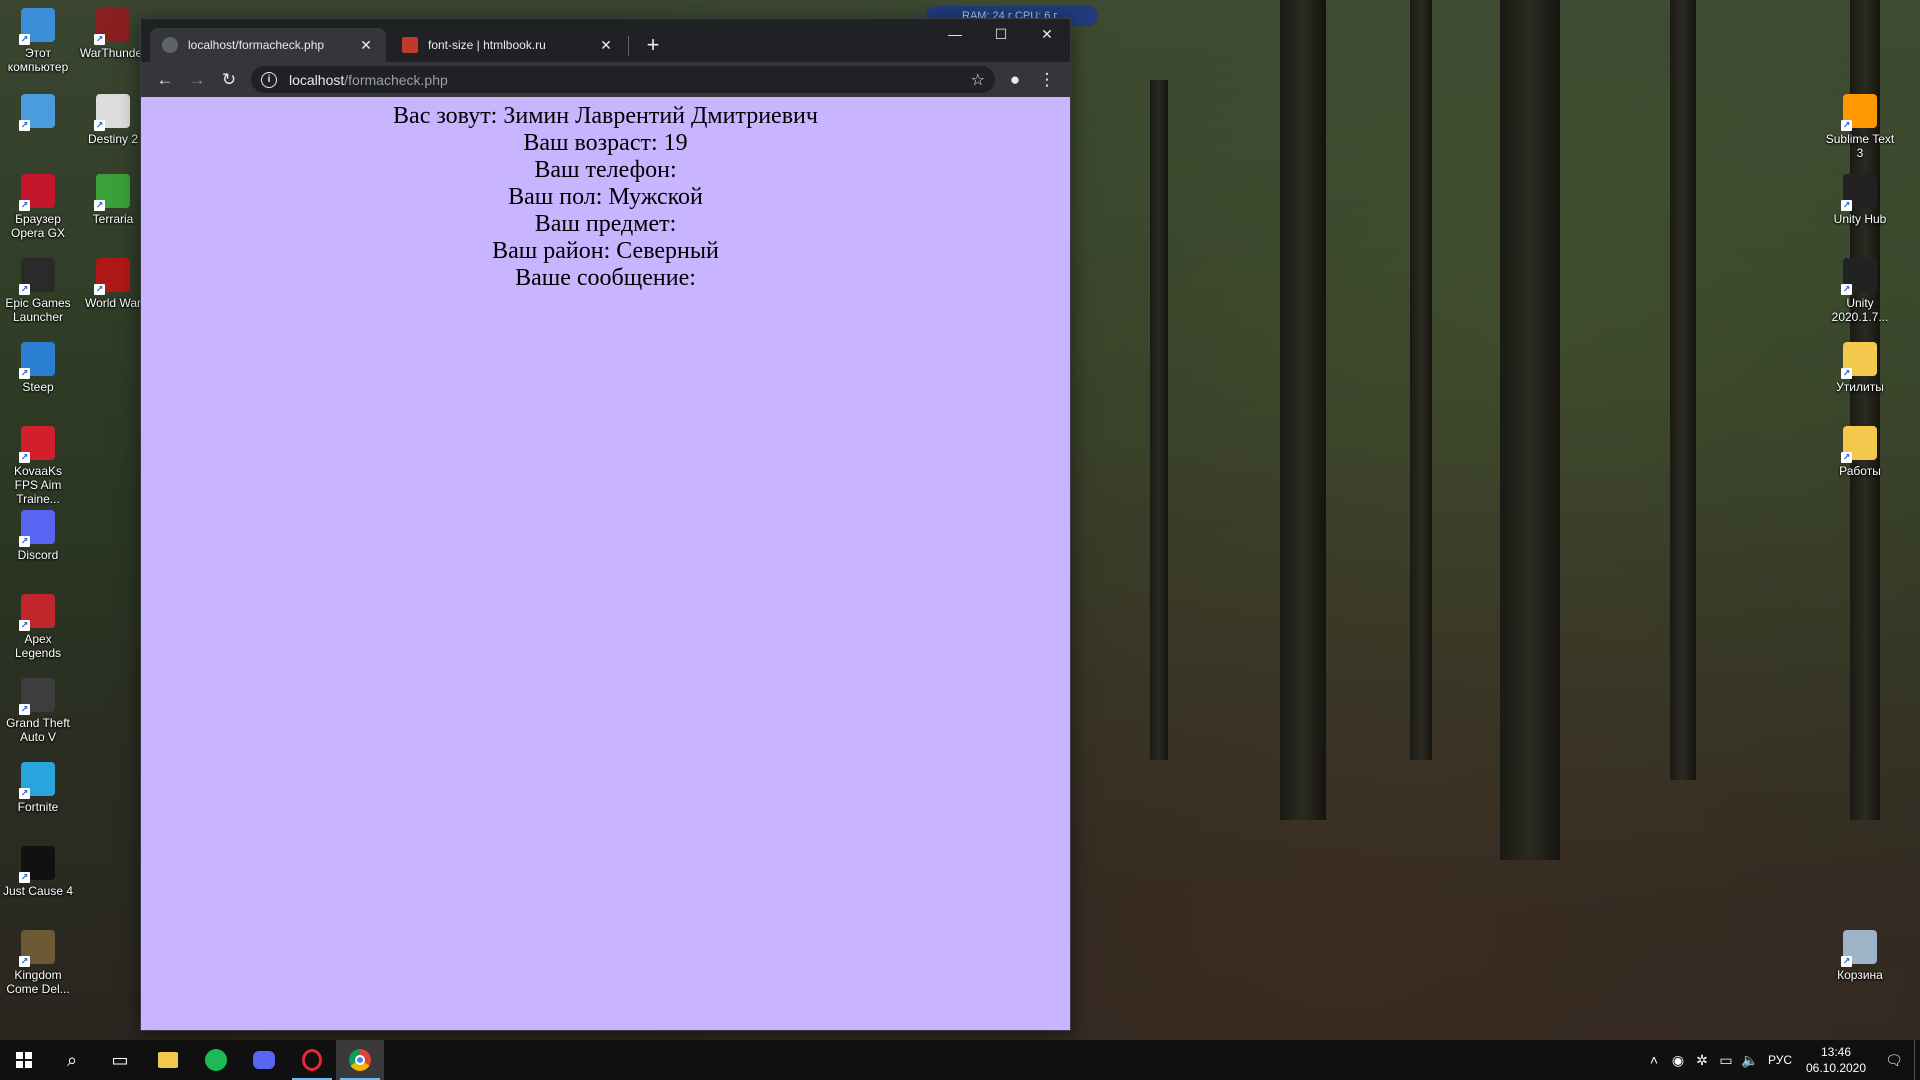 The height and width of the screenshot is (1080, 1920). I want to click on search-icon: ⌕, so click(72, 1060).